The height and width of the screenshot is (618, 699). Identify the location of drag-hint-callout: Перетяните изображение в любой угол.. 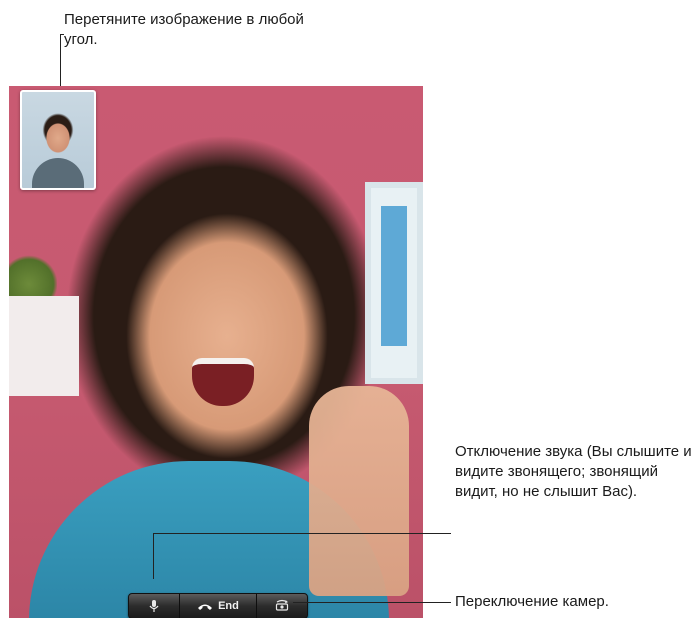
(184, 29).